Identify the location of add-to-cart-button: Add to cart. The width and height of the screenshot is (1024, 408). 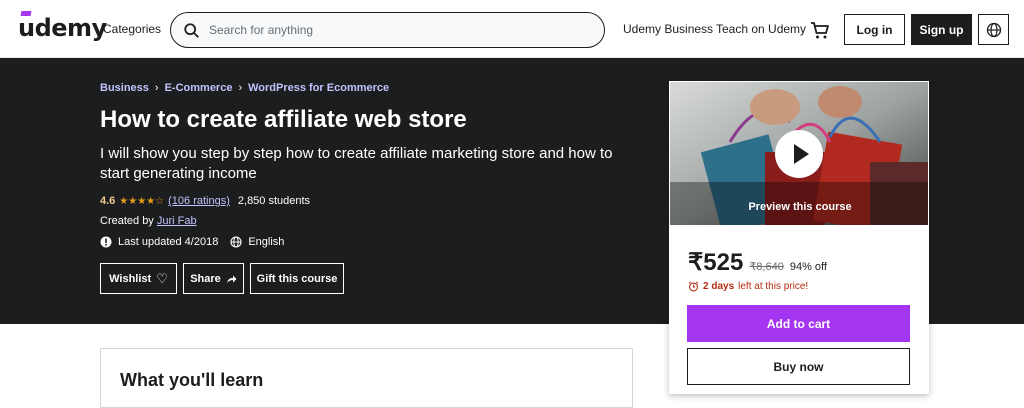
(798, 323).